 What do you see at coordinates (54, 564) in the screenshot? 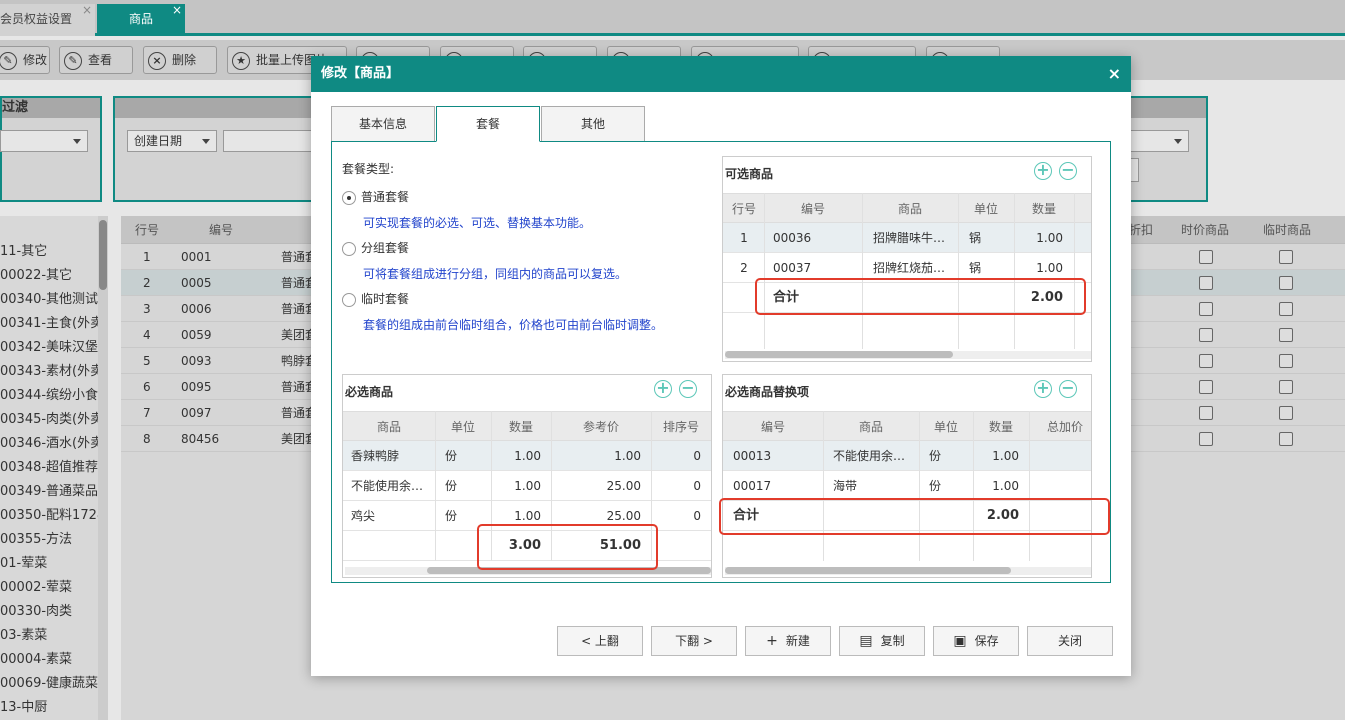
I see `category-item: 01-荤菜` at bounding box center [54, 564].